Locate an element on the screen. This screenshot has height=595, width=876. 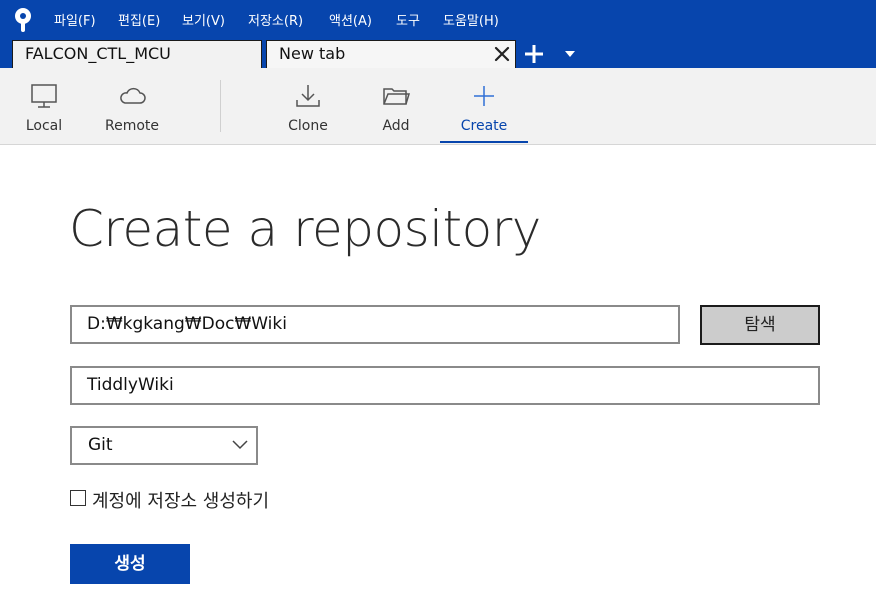
active-tab-indicator is located at coordinates (484, 142).